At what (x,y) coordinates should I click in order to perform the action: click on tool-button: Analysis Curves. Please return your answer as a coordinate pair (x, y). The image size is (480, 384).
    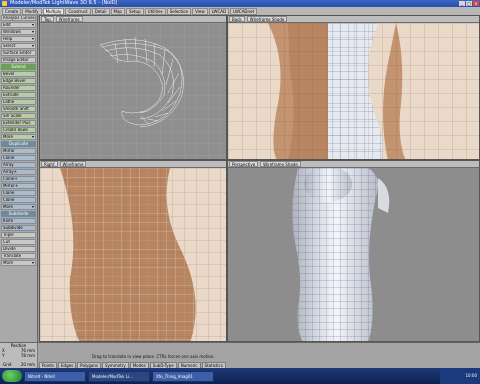
    Looking at the image, I should click on (18, 18).